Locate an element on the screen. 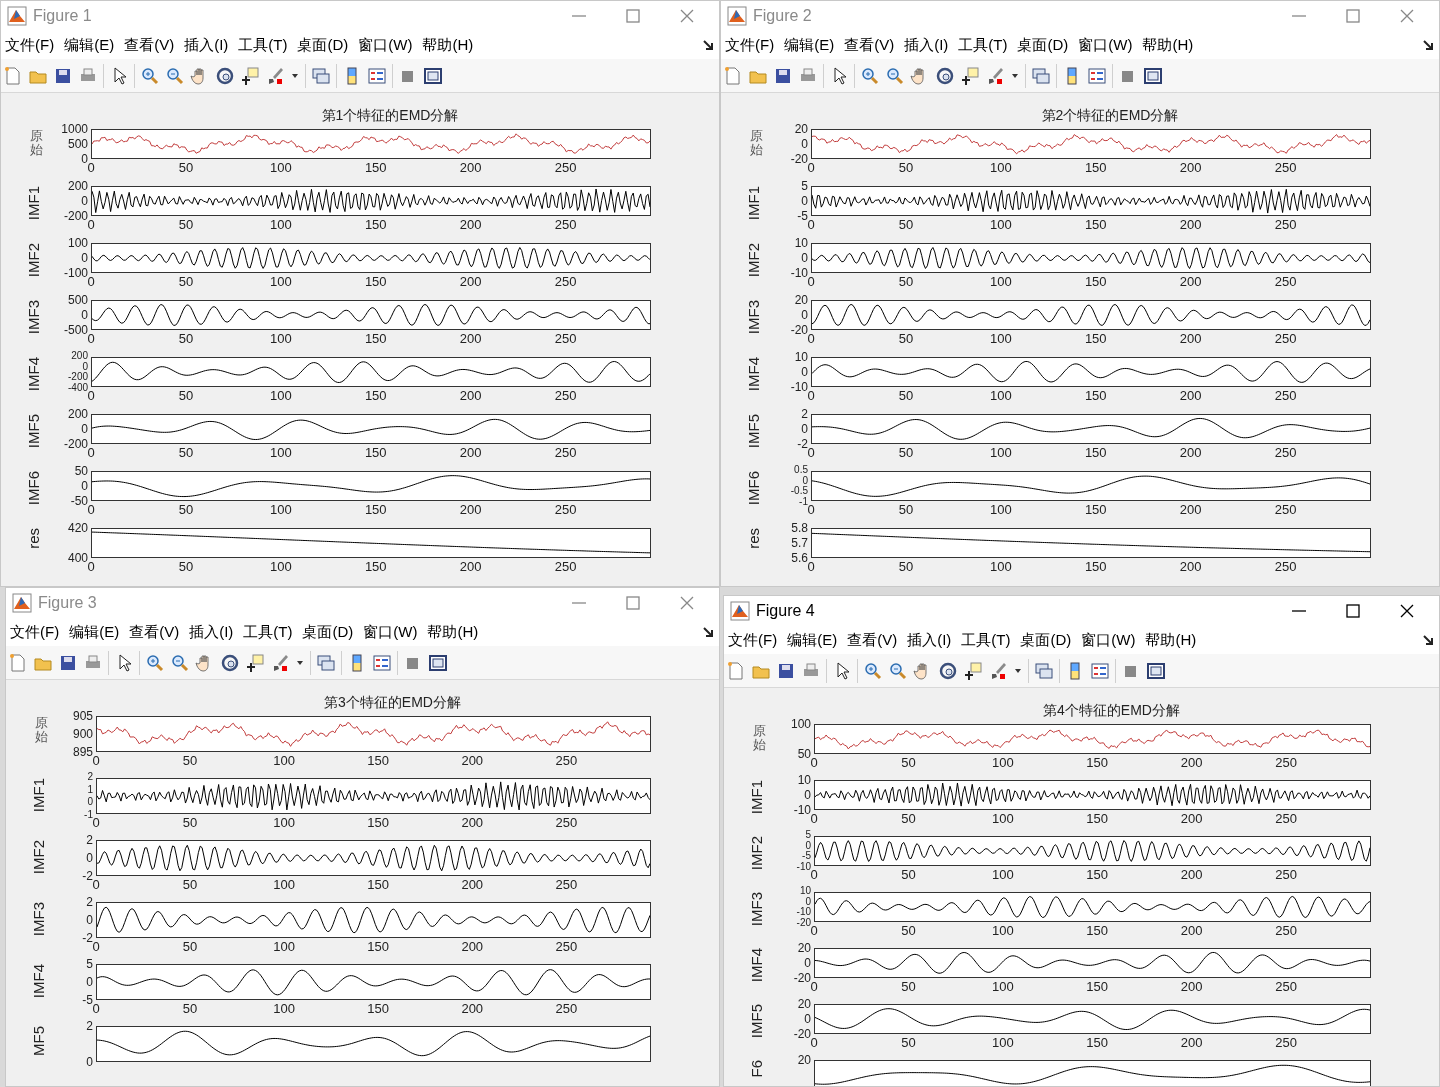  axis-label: IMF4 is located at coordinates (39, 981).